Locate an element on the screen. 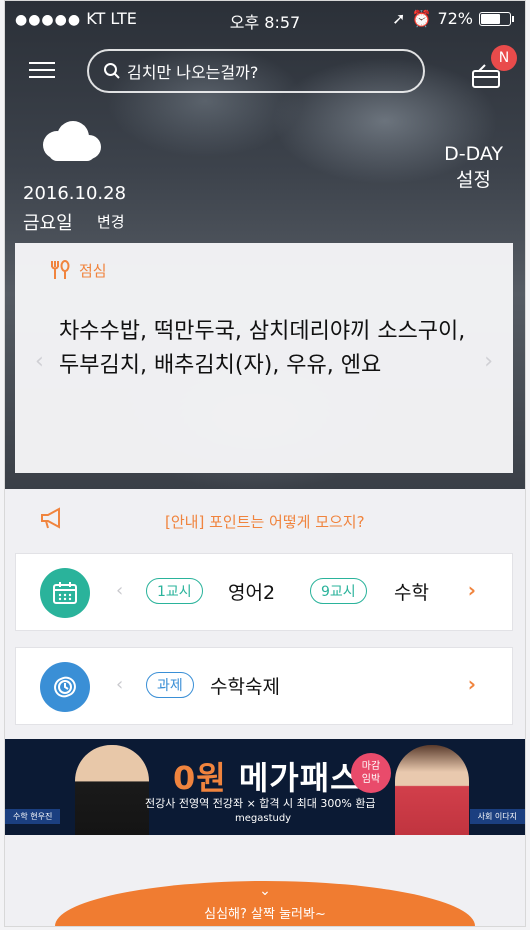 The image size is (530, 930). battery-icon is located at coordinates (496, 18).